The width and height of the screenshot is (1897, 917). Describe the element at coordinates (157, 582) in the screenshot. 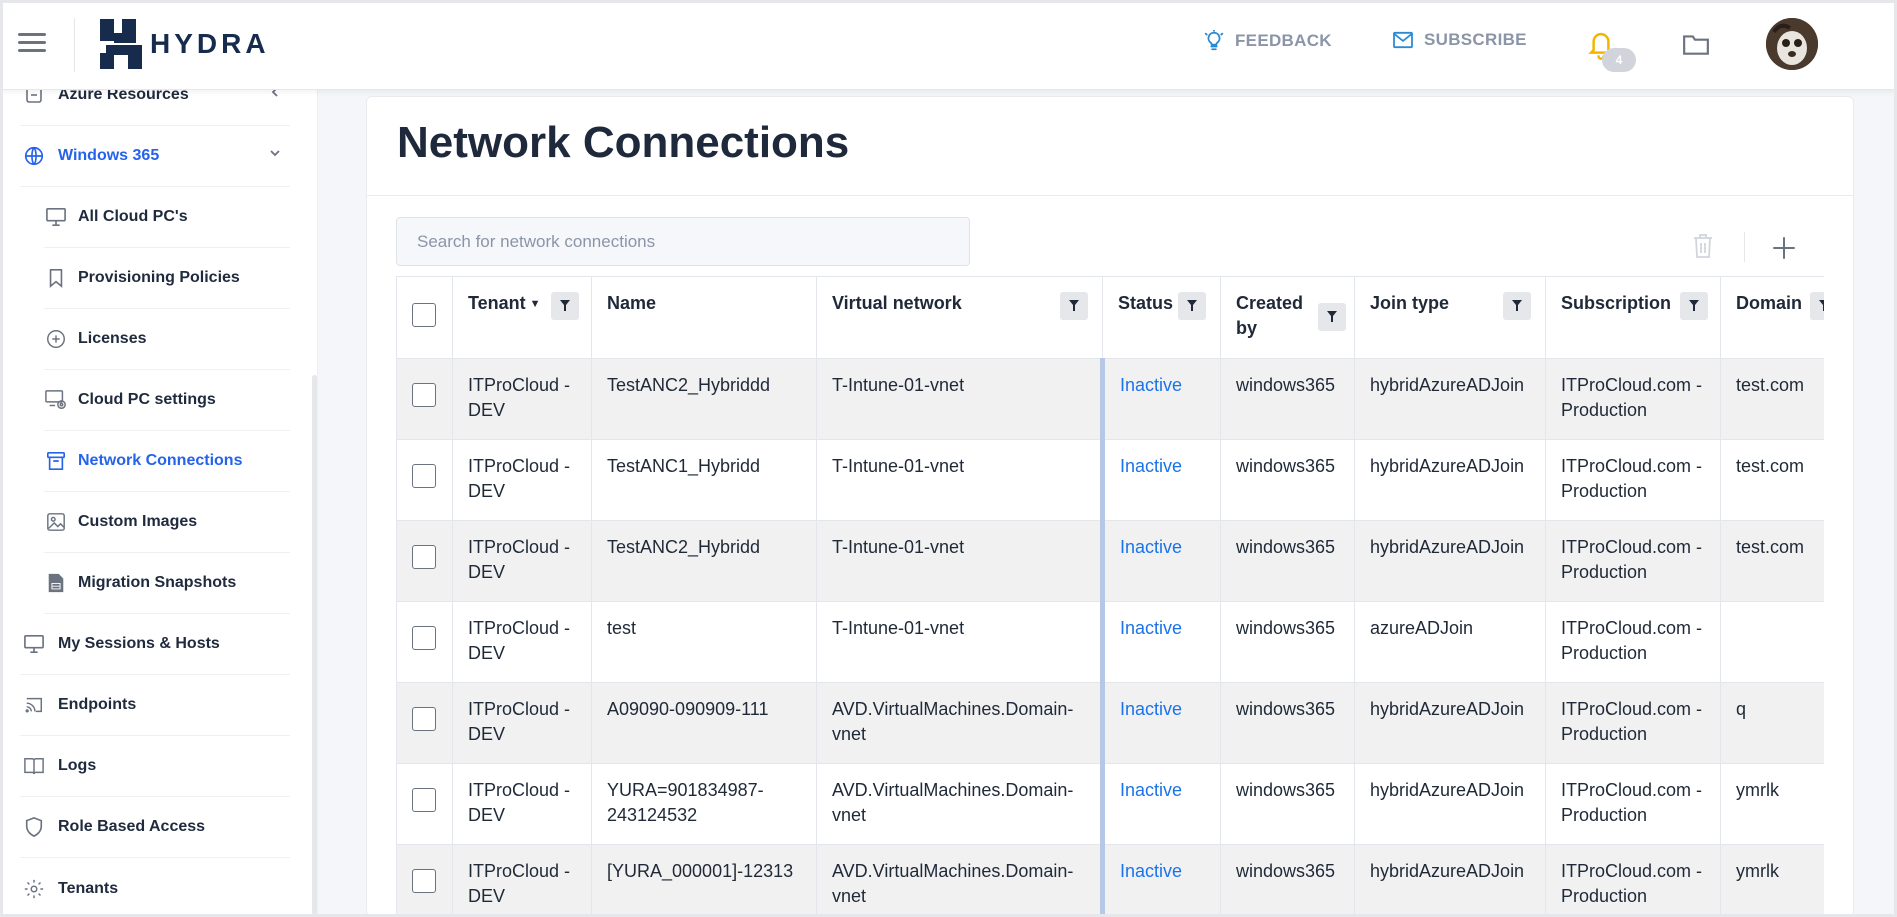

I see `sidebar-subitem-label: Migration Snapshots` at that location.